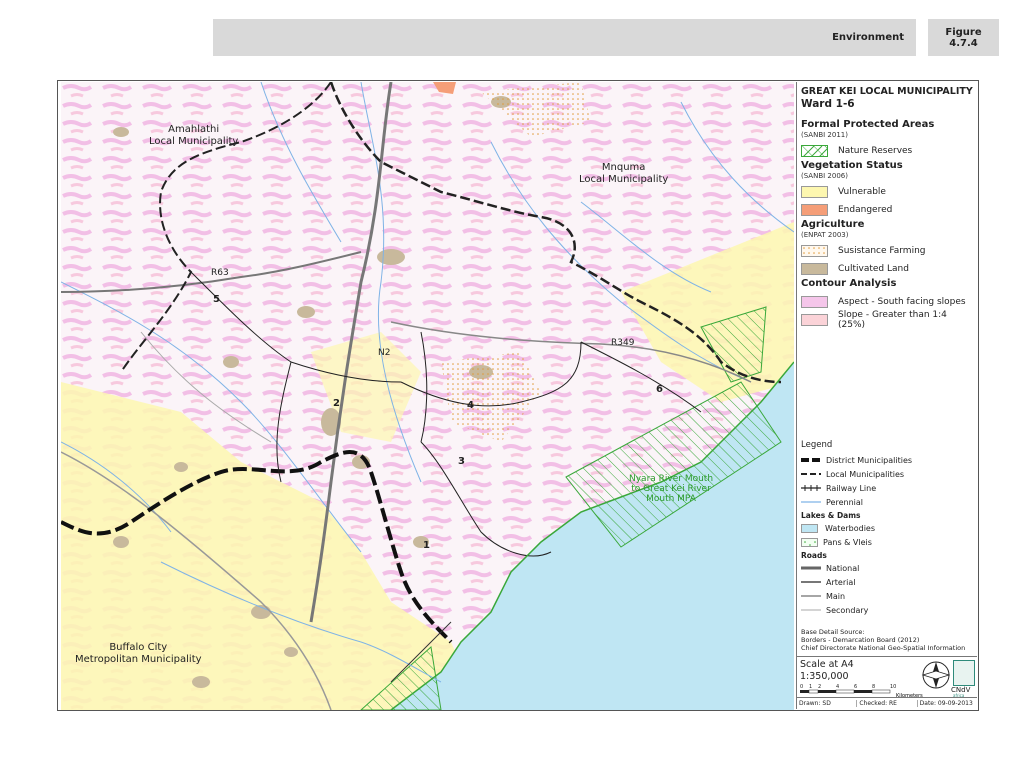 The width and height of the screenshot is (1024, 768). What do you see at coordinates (624, 173) in the screenshot?
I see `label-mnquma: Mnquma Local Municipality` at bounding box center [624, 173].